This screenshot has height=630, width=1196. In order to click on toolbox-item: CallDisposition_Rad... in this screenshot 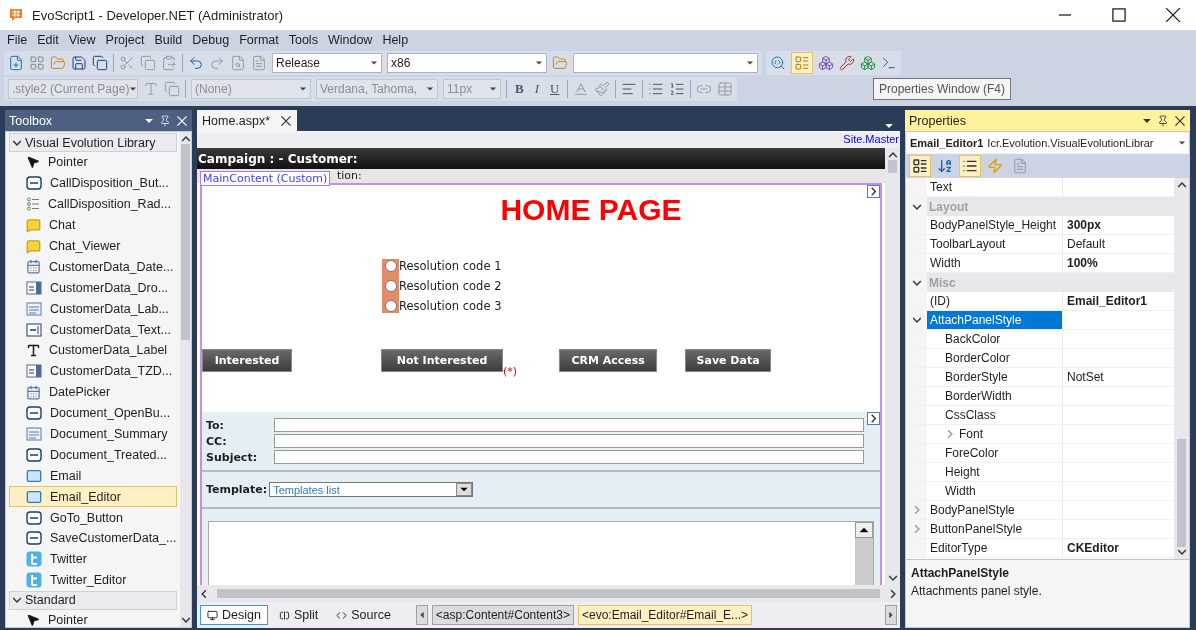, I will do `click(93, 204)`.